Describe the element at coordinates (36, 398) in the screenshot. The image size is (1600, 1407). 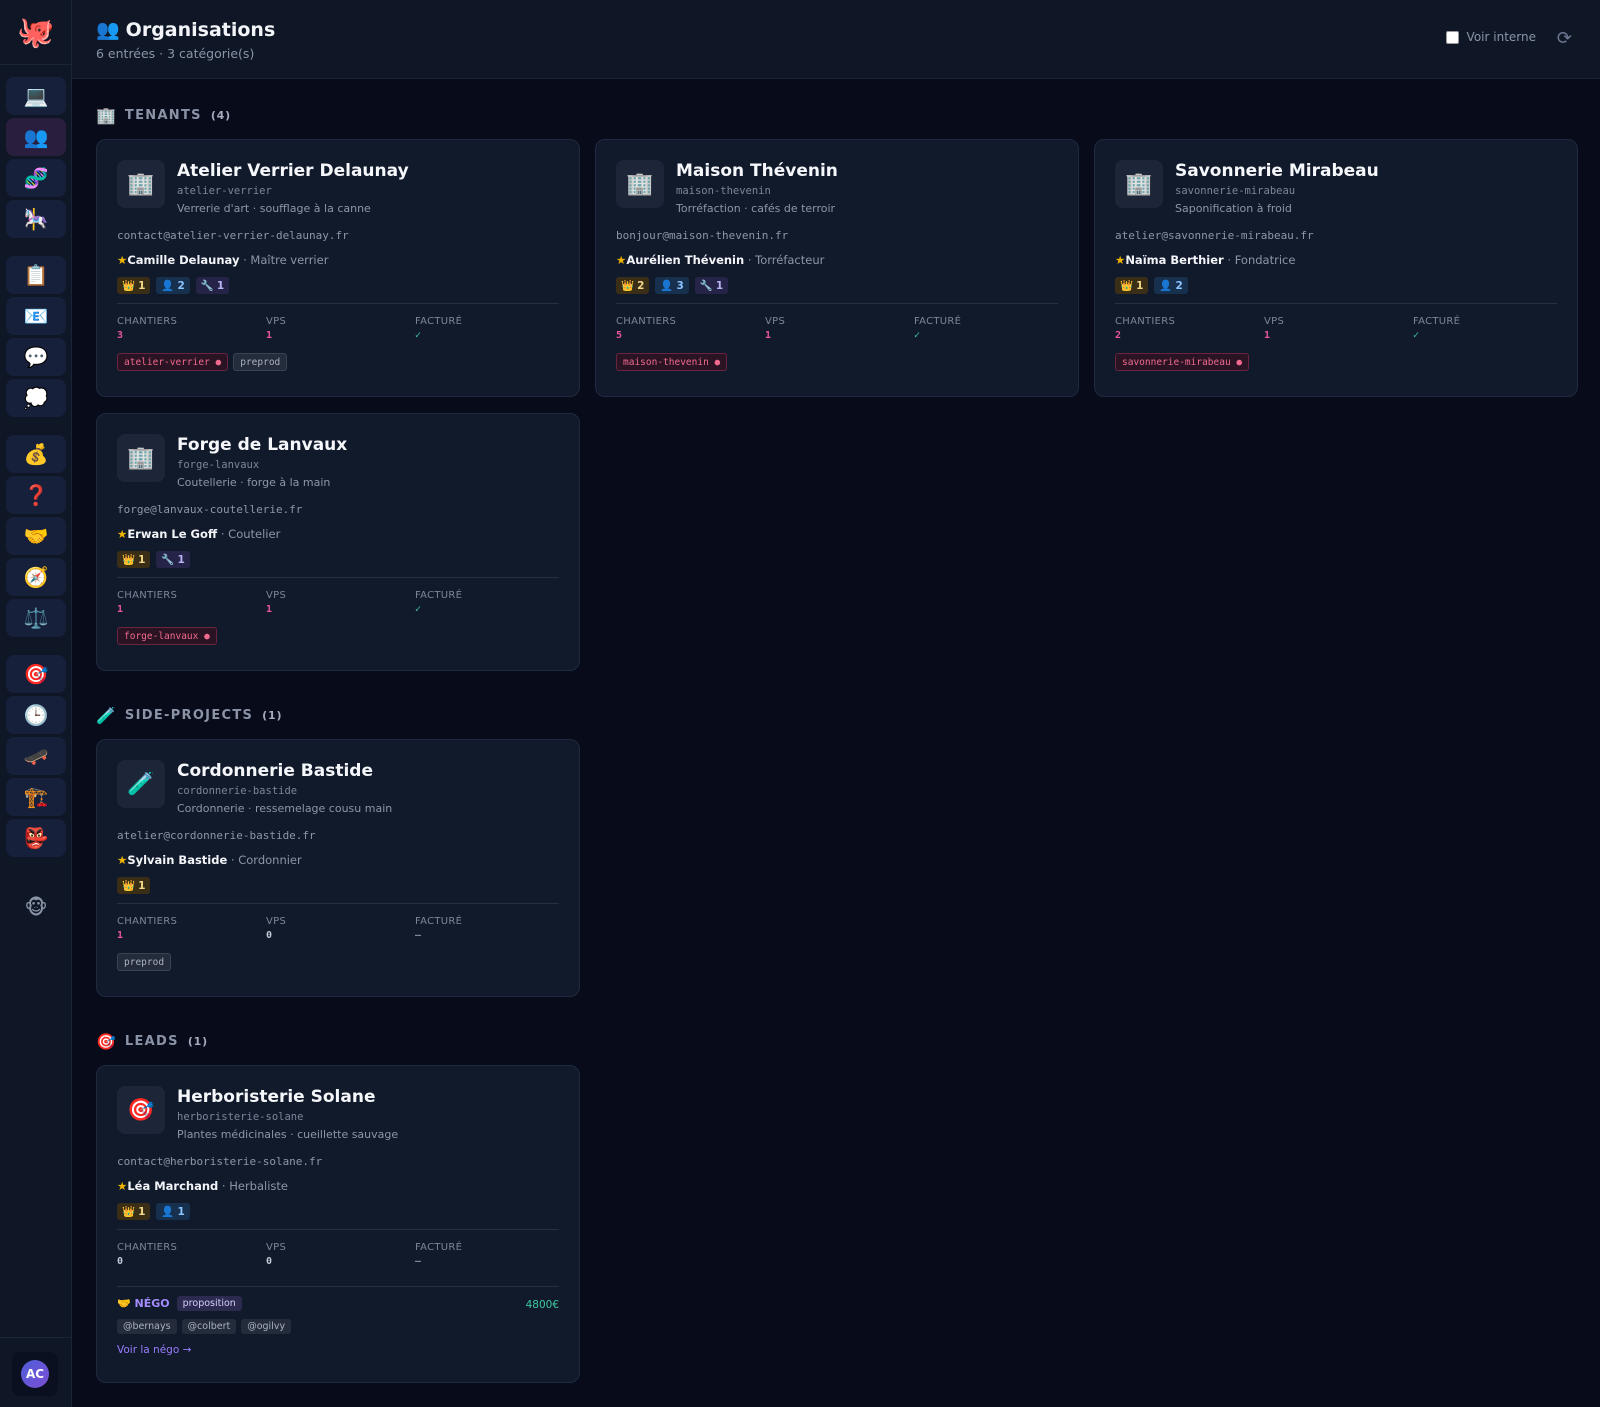
I see `thought-bubble-icon: 💭` at that location.